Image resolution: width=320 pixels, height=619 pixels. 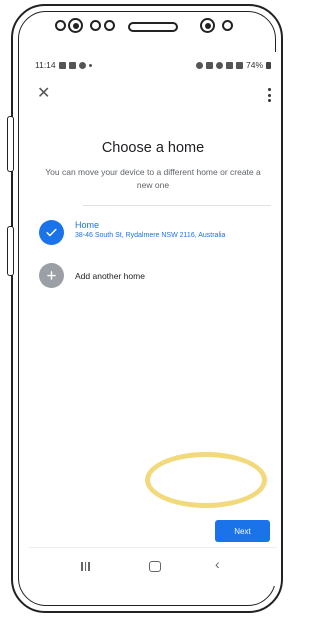 I want to click on add-home-label: Add another home, so click(x=110, y=276).